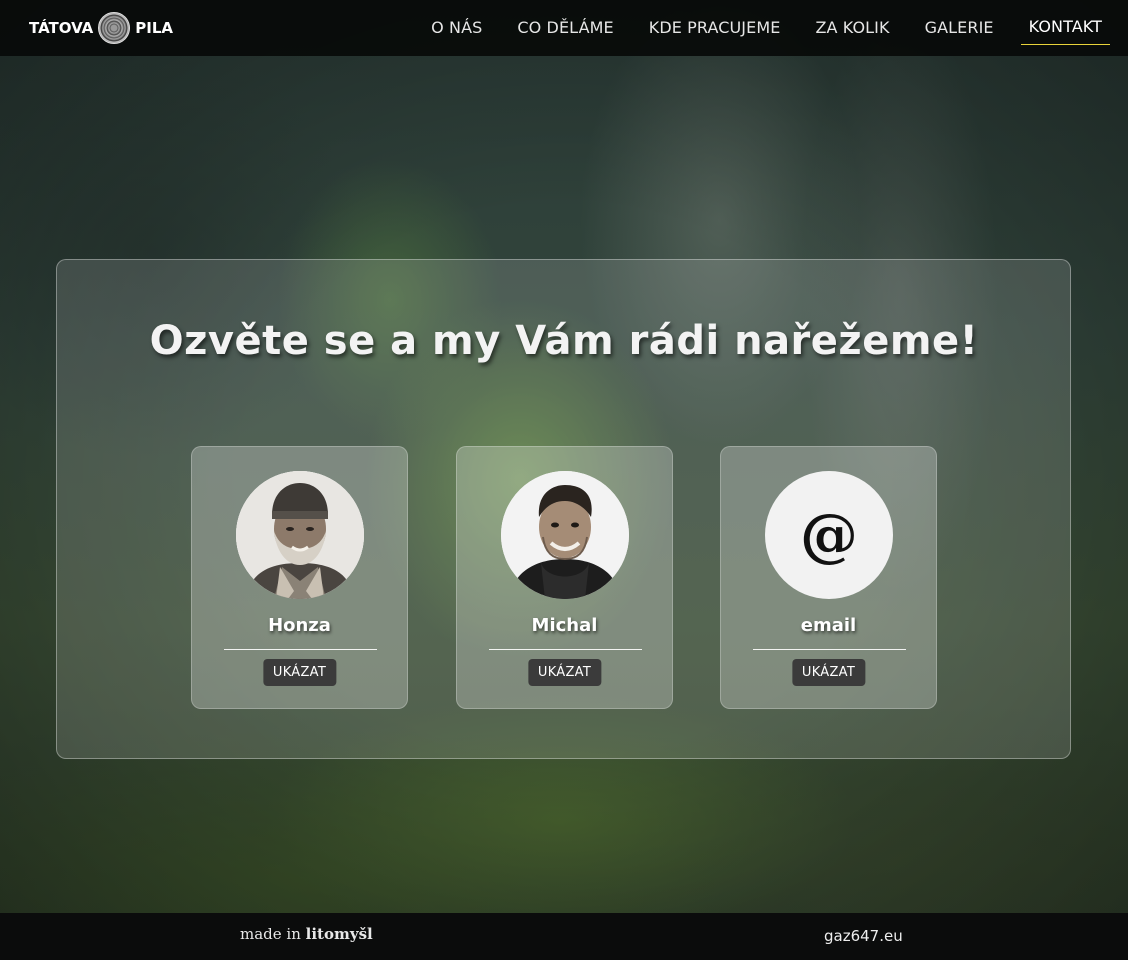 Image resolution: width=1128 pixels, height=960 pixels. Describe the element at coordinates (959, 28) in the screenshot. I see `nav-item-galerie: GALERIE` at that location.